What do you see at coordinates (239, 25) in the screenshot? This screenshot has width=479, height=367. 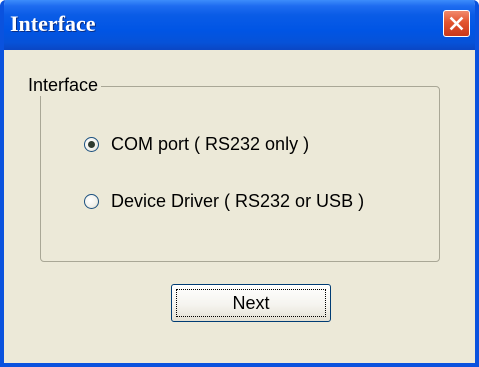 I see `title-bar: Interface` at bounding box center [239, 25].